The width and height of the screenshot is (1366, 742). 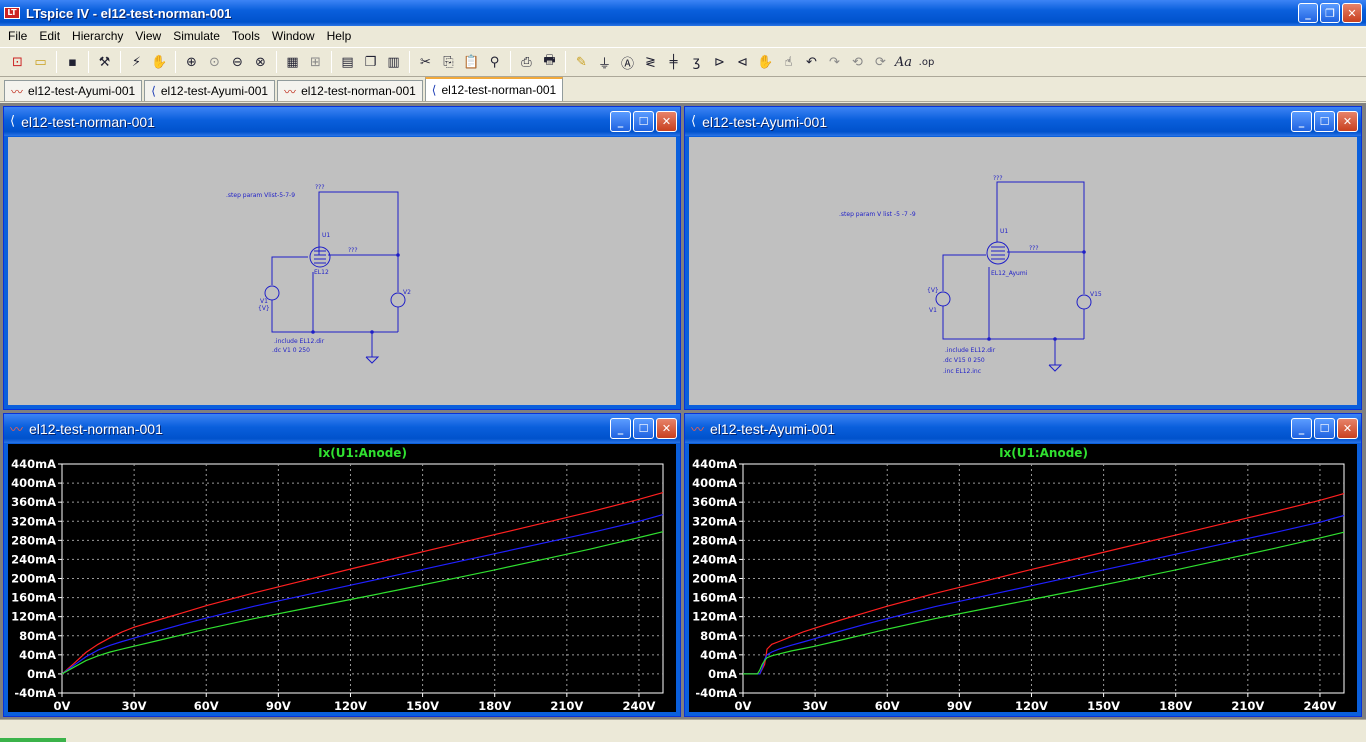 I want to click on mirror-icon: ⟳, so click(x=880, y=62).